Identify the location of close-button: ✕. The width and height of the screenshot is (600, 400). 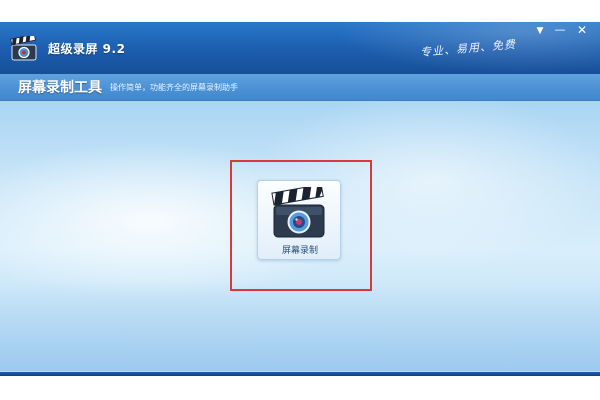
(582, 30).